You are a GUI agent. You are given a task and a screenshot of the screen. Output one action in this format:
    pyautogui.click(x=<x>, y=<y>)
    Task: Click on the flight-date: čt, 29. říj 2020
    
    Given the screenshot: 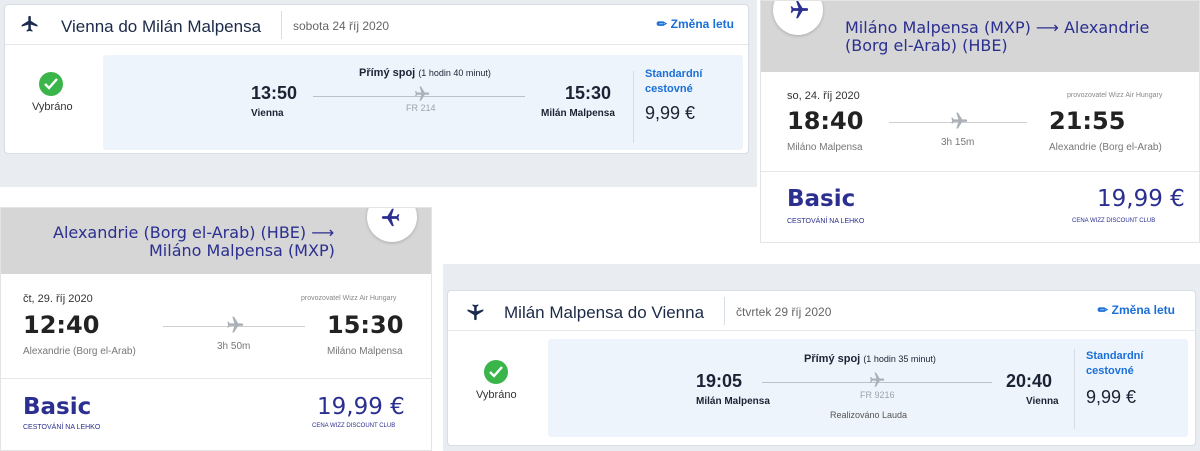 What is the action you would take?
    pyautogui.click(x=58, y=299)
    